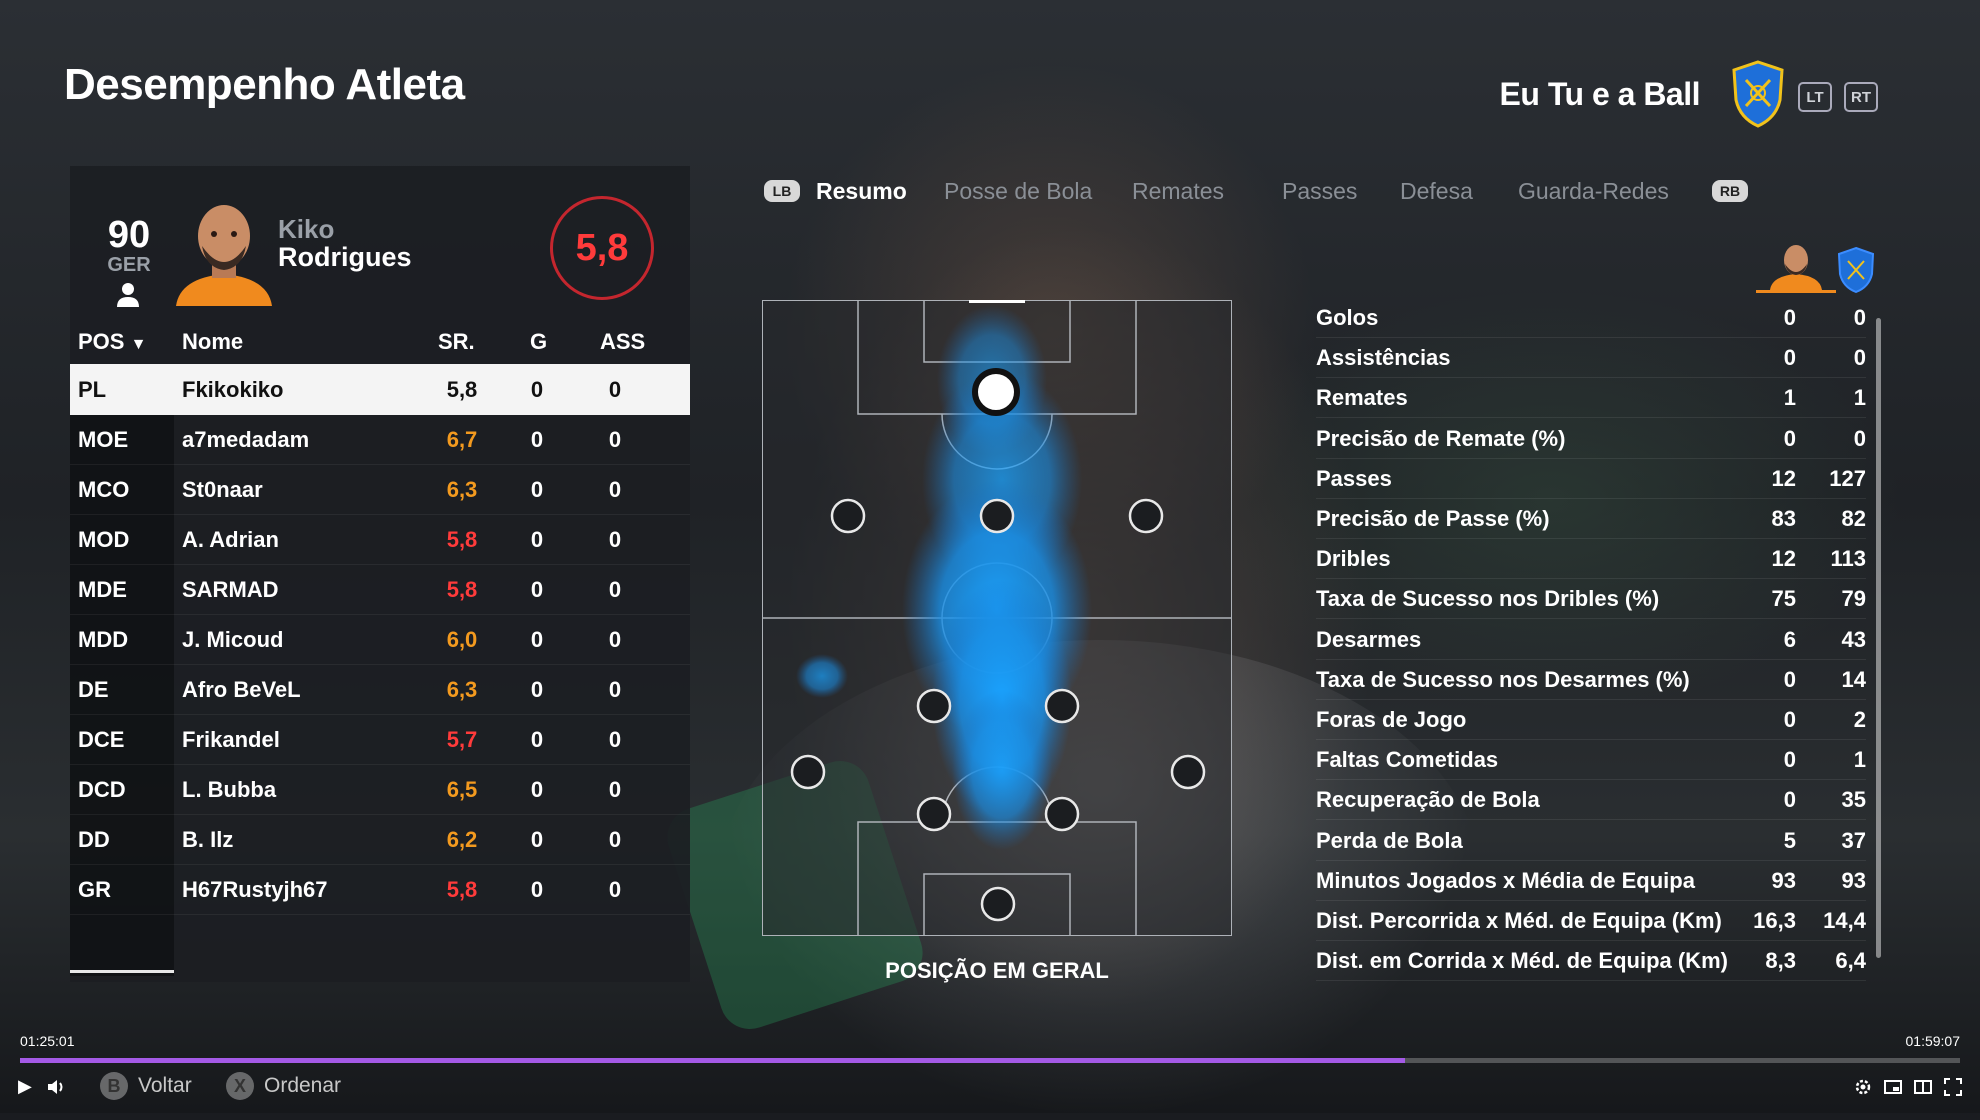  Describe the element at coordinates (101, 341) in the screenshot. I see `header-pos-label: POS` at that location.